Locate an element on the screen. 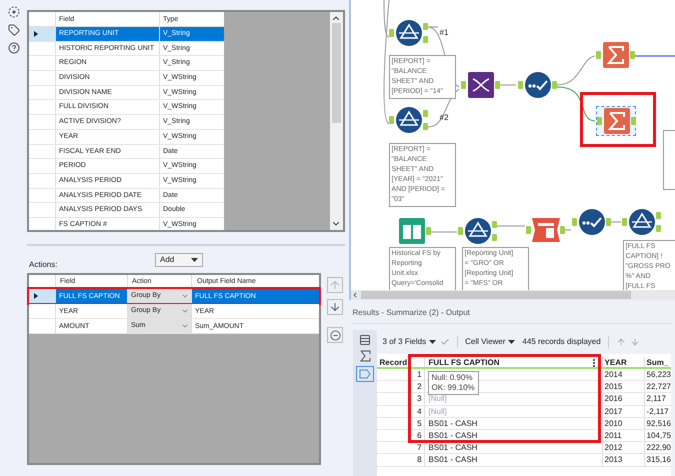 The image size is (675, 476). metadata-button is located at coordinates (365, 374).